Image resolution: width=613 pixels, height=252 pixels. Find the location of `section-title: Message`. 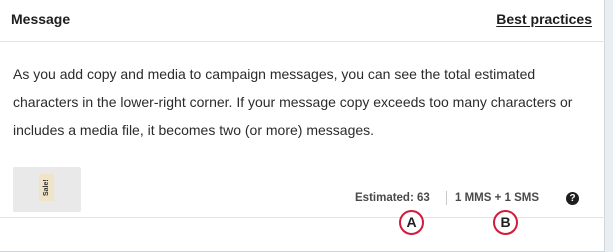

section-title: Message is located at coordinates (41, 19).